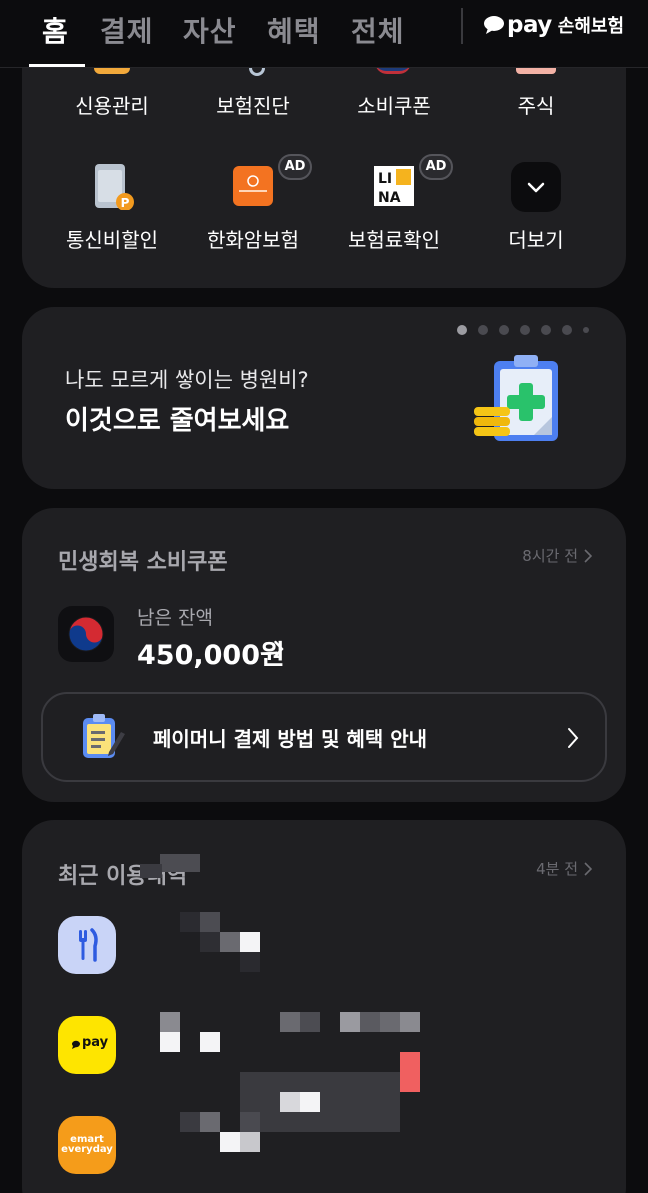 The height and width of the screenshot is (1193, 648). I want to click on lina-icon: LI NA, so click(394, 186).